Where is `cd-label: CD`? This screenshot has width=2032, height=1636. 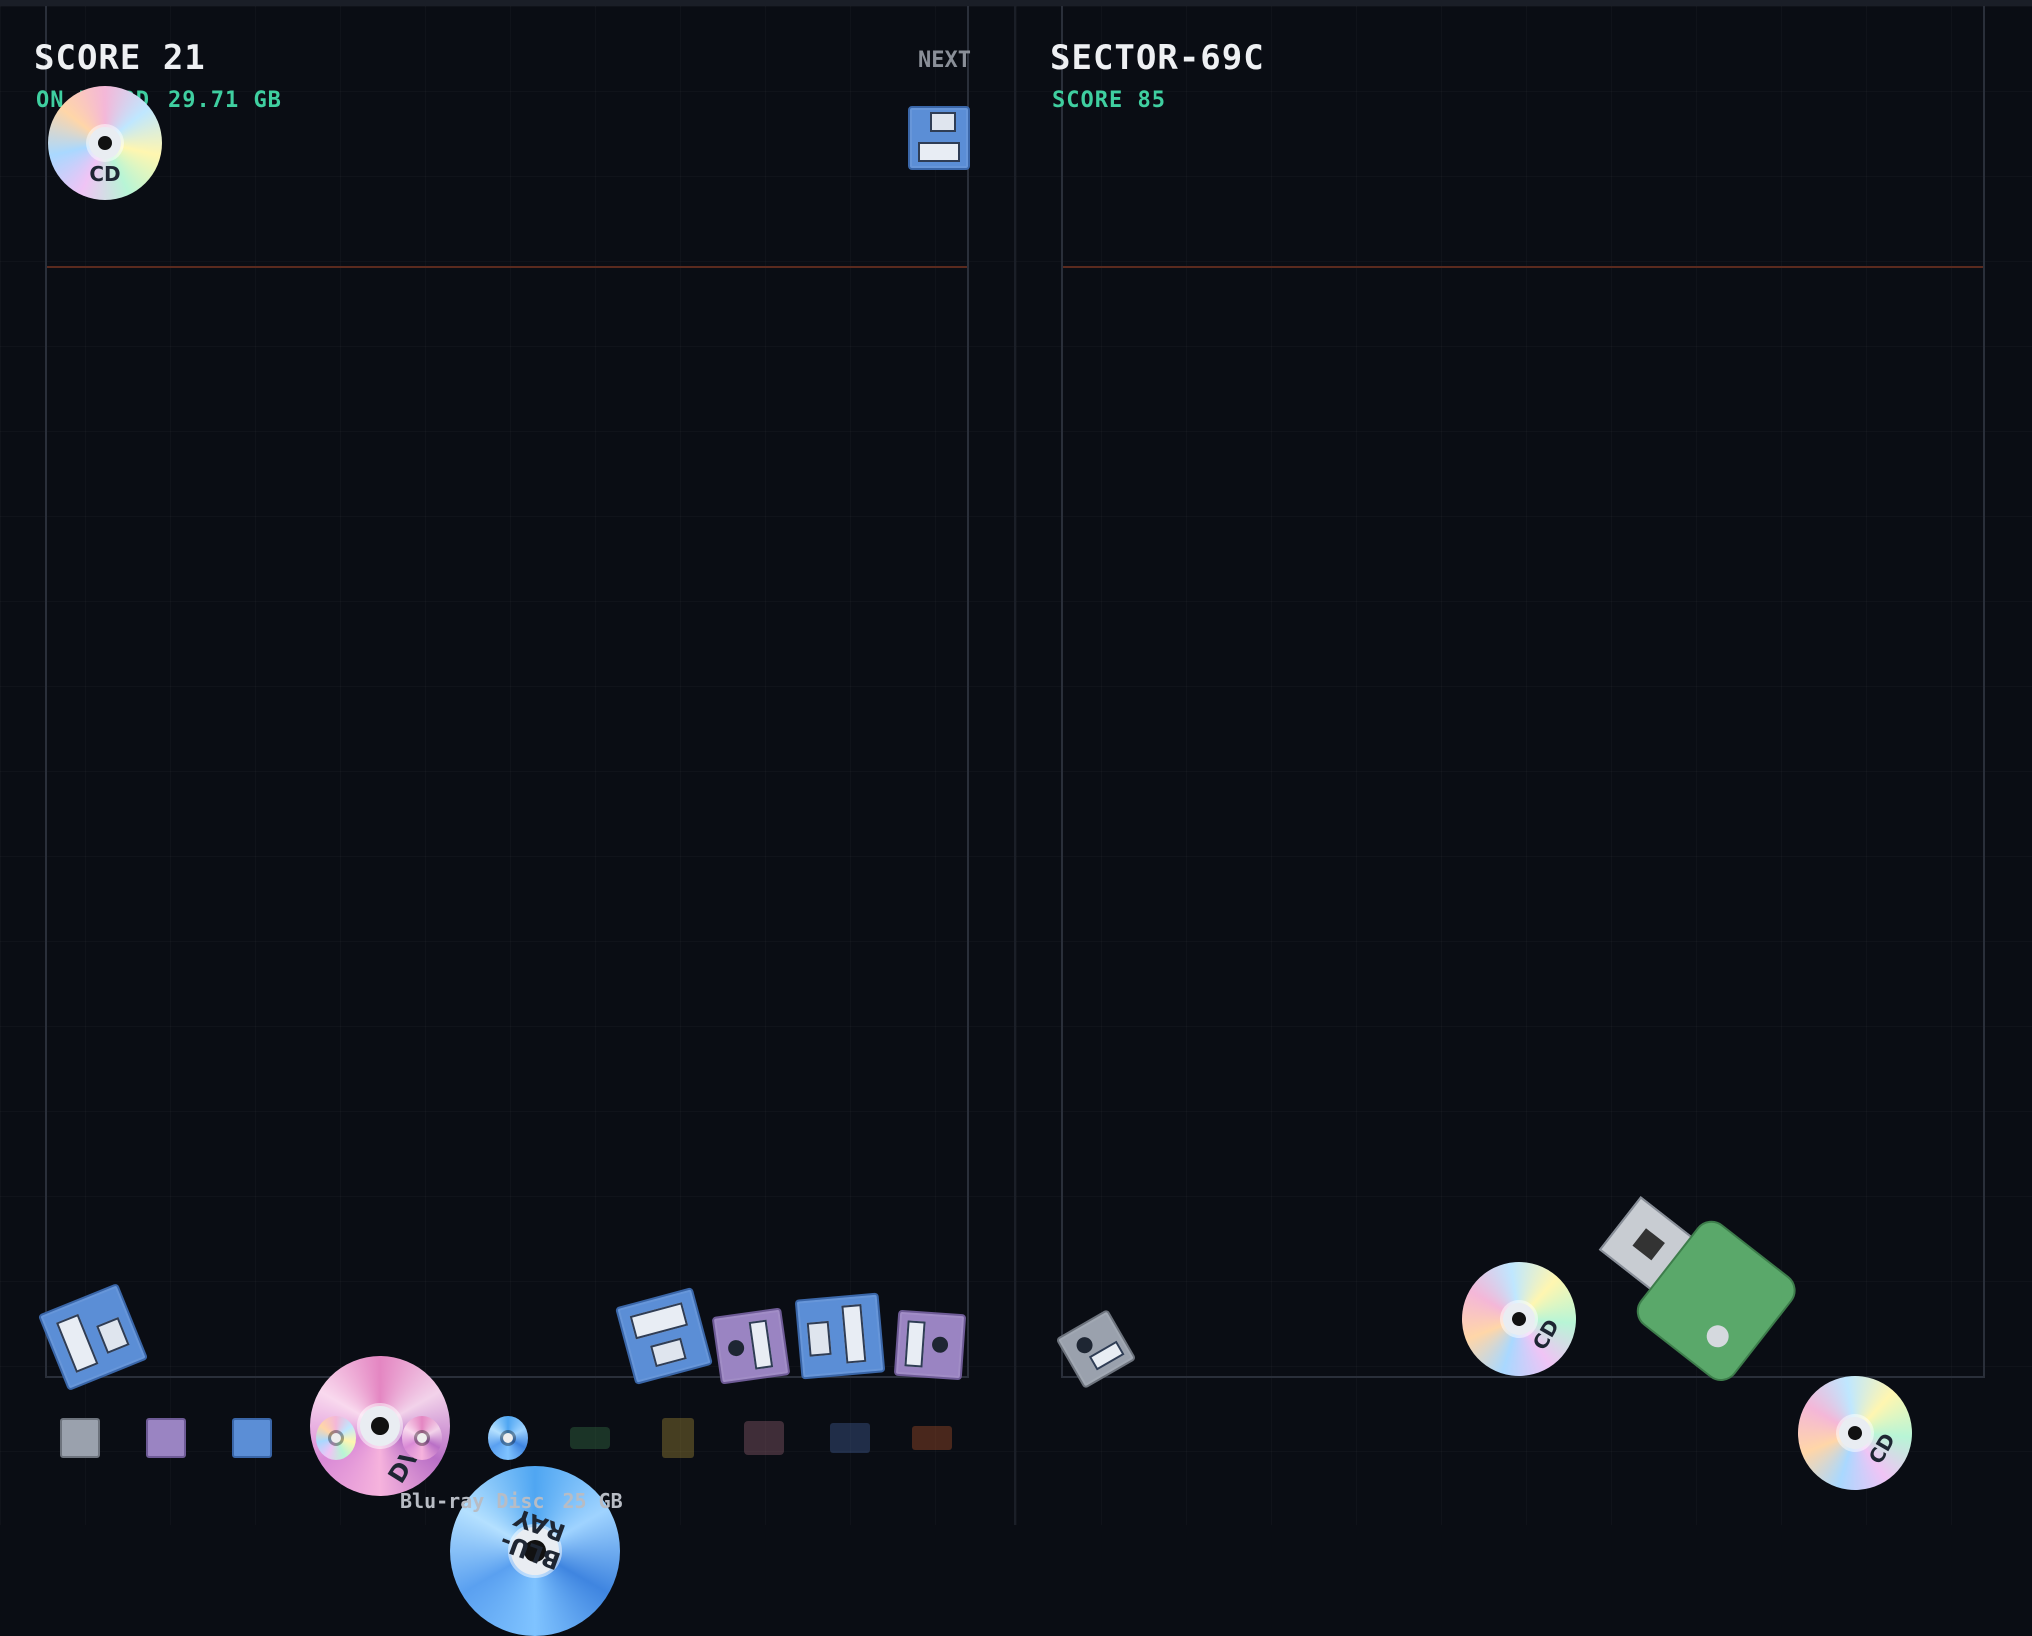 cd-label: CD is located at coordinates (105, 174).